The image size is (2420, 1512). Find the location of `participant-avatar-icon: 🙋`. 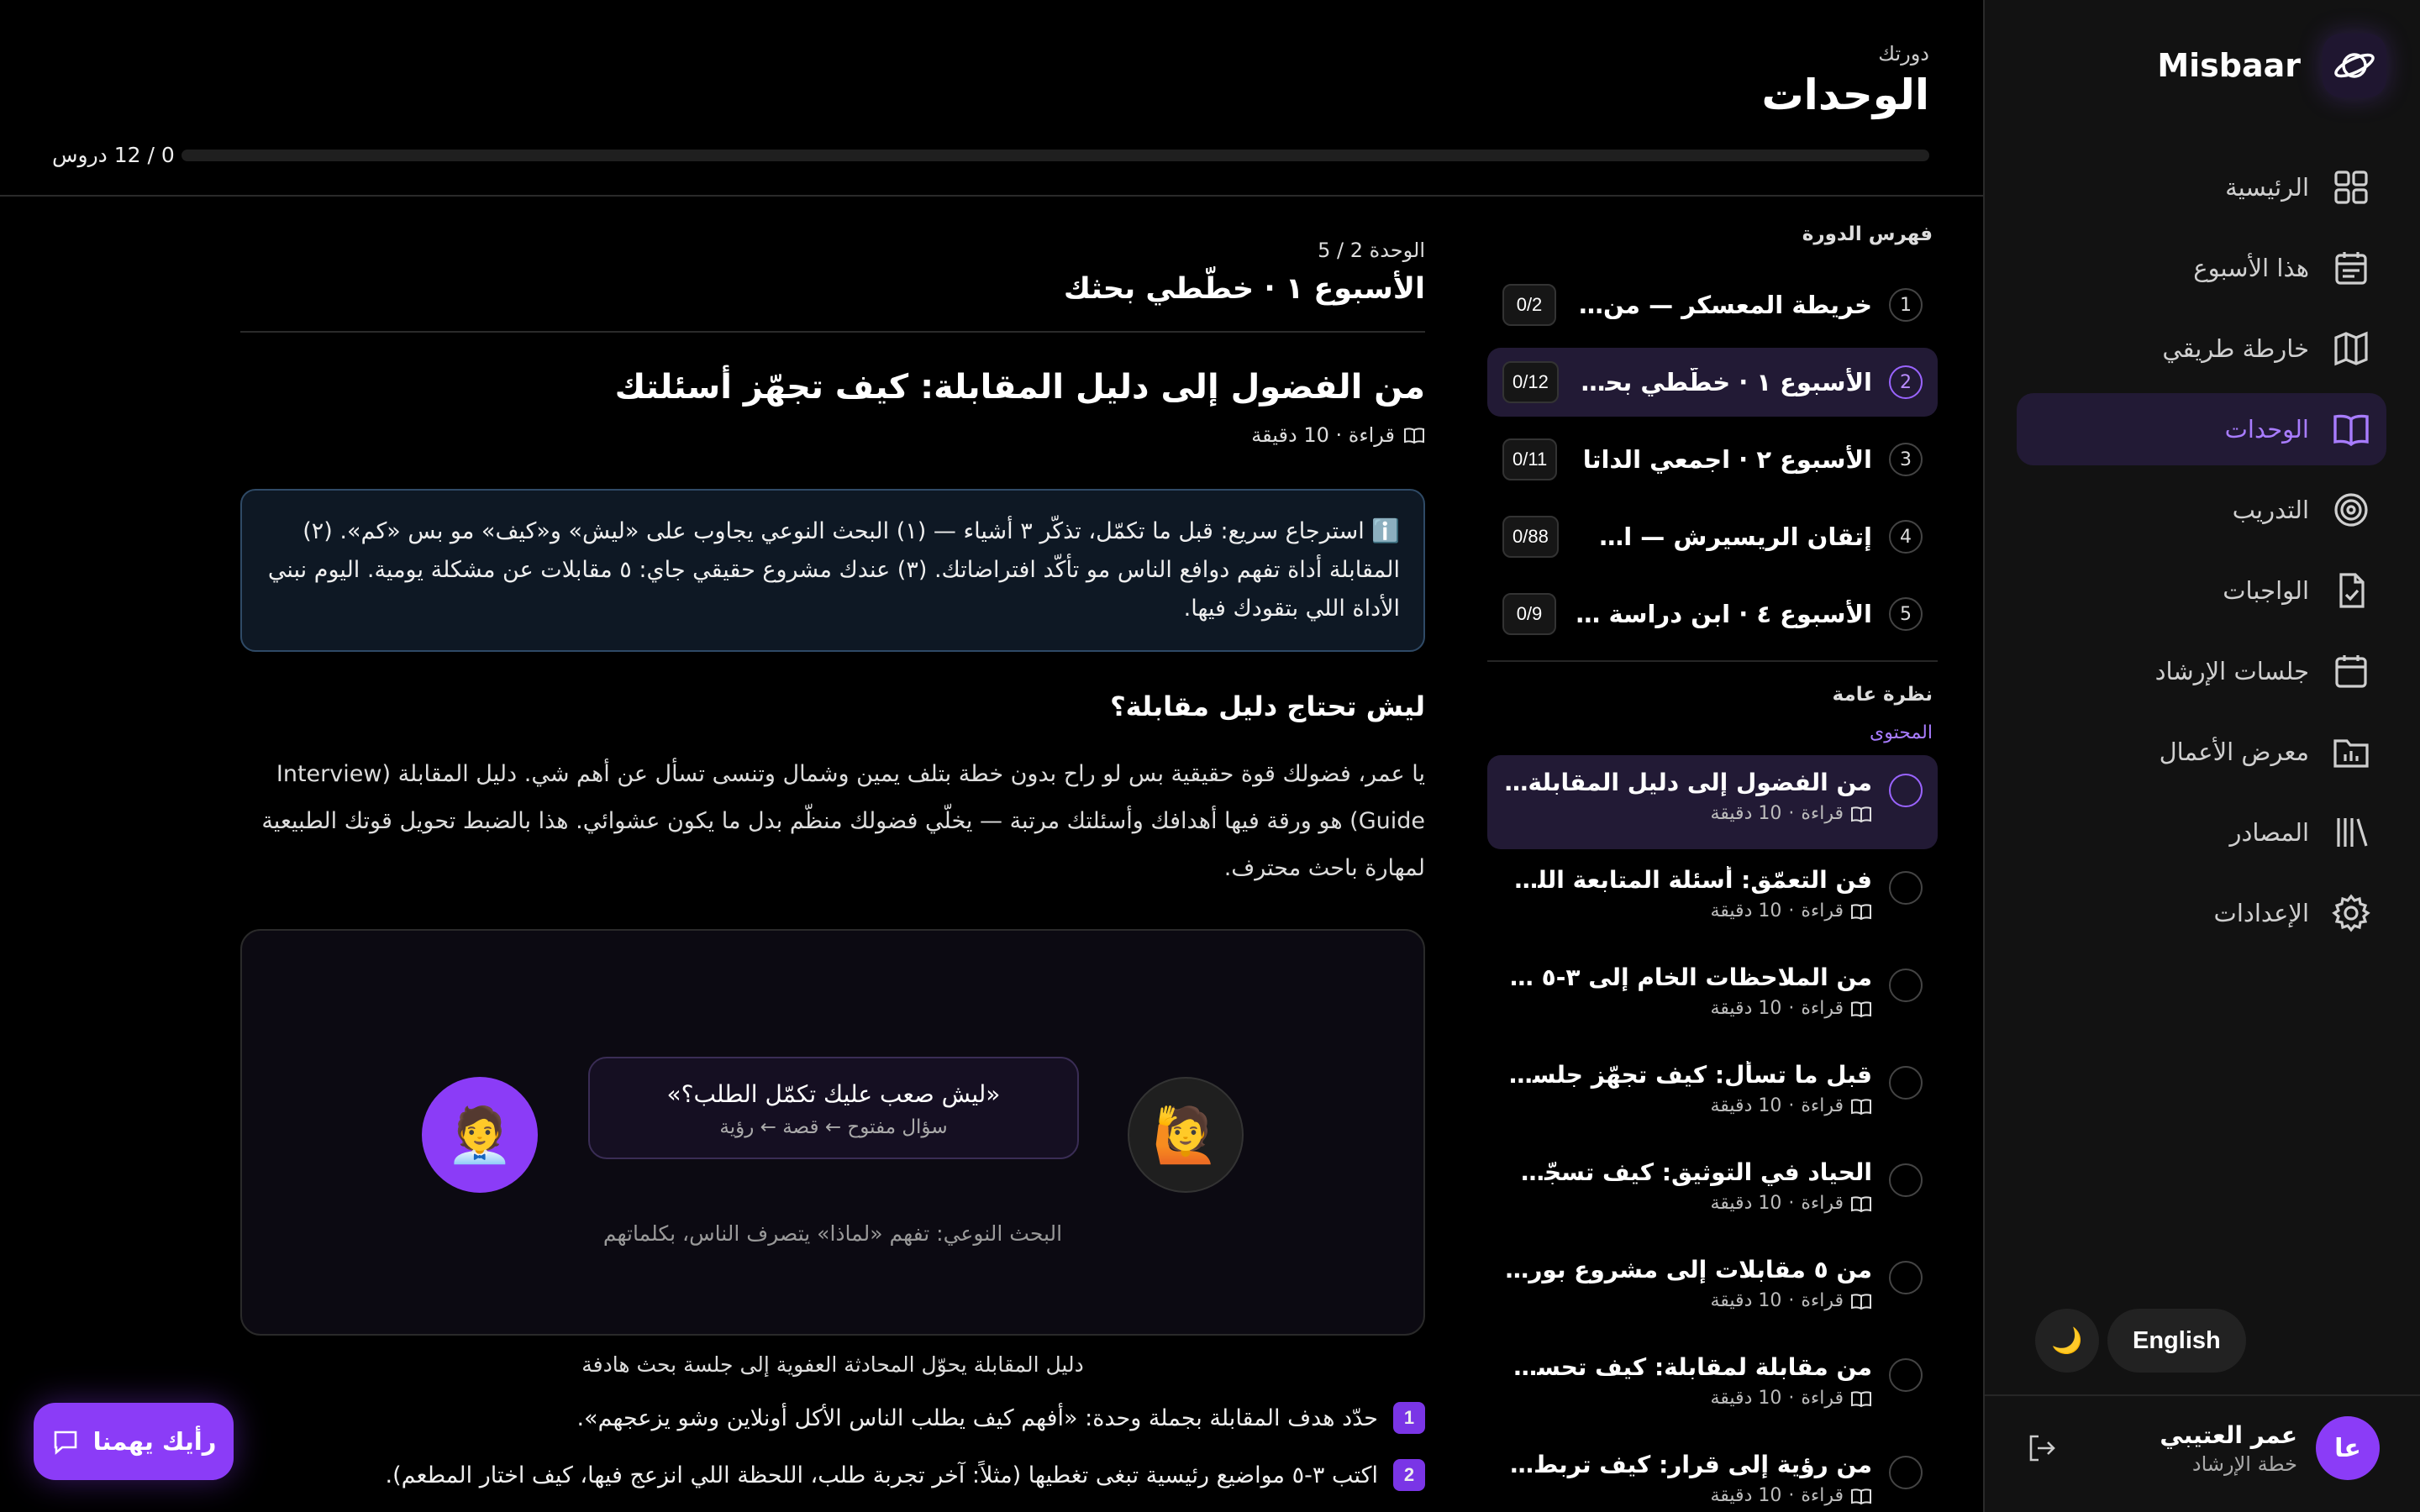

participant-avatar-icon: 🙋 is located at coordinates (1186, 1135).